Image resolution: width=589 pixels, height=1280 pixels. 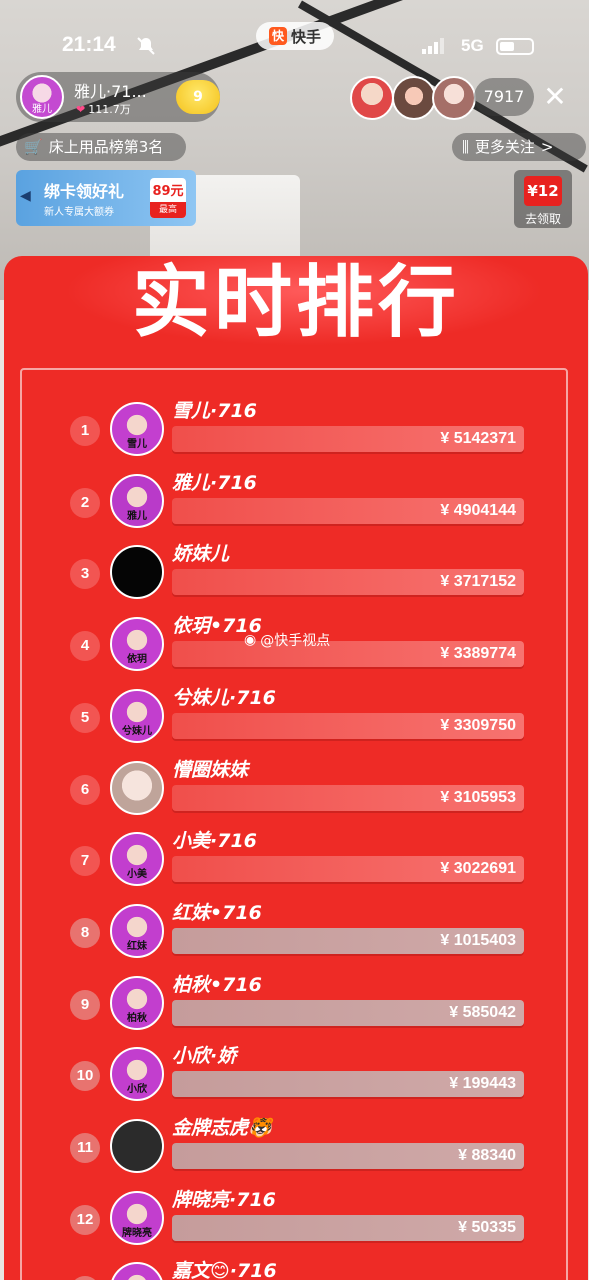 What do you see at coordinates (296, 652) in the screenshot?
I see `ranking-row: 4 依玥 依玥•716 ¥ 3389774` at bounding box center [296, 652].